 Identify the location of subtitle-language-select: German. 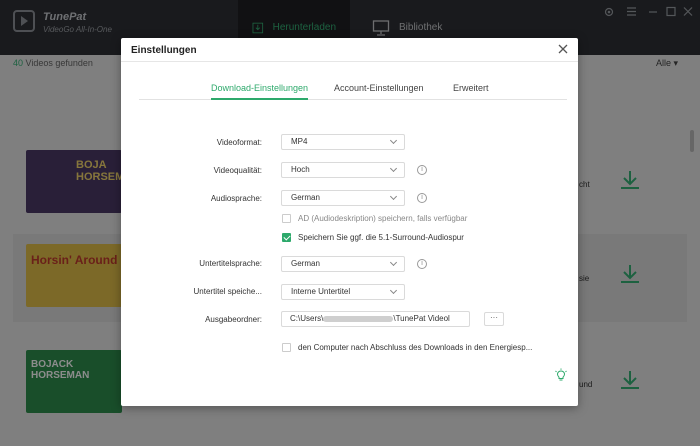
(343, 264).